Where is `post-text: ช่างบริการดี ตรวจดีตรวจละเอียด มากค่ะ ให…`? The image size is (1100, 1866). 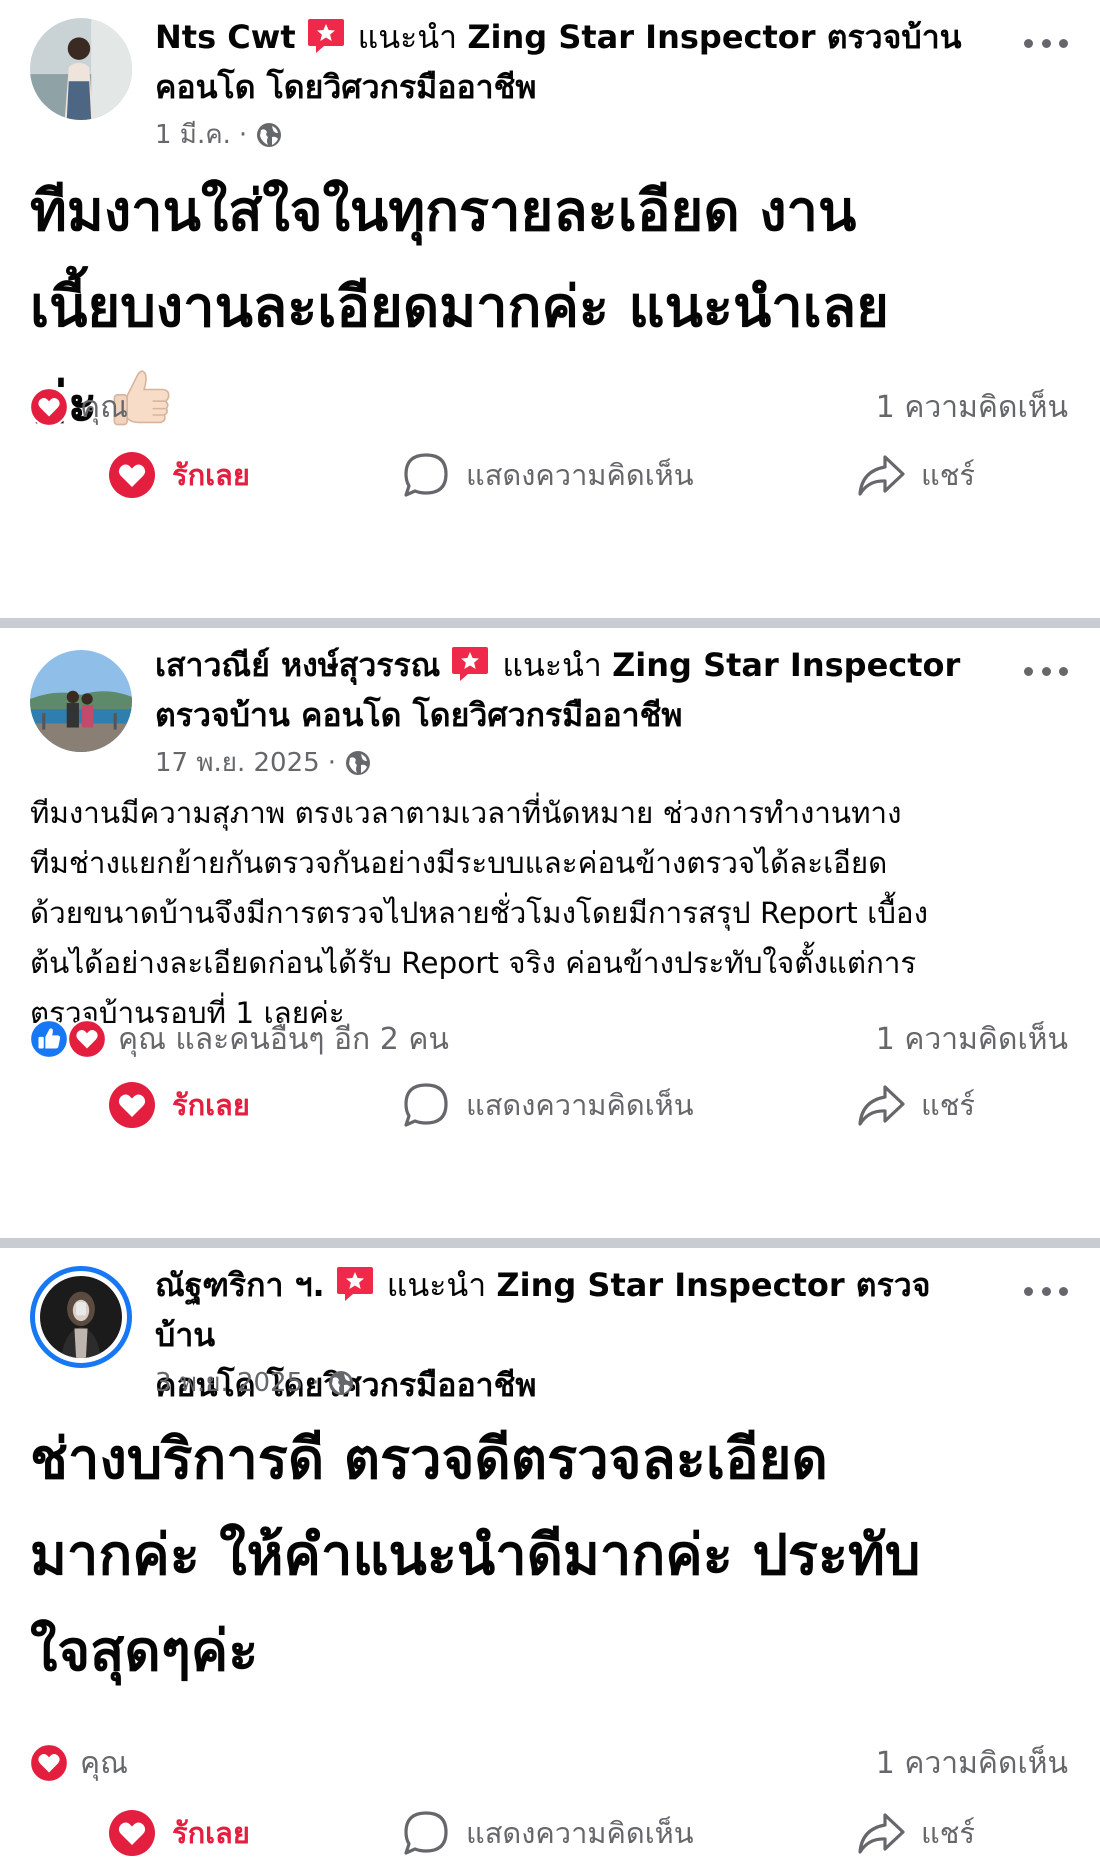
post-text: ช่างบริการดี ตรวจดีตรวจละเอียด มากค่ะ ให… is located at coordinates (550, 1556).